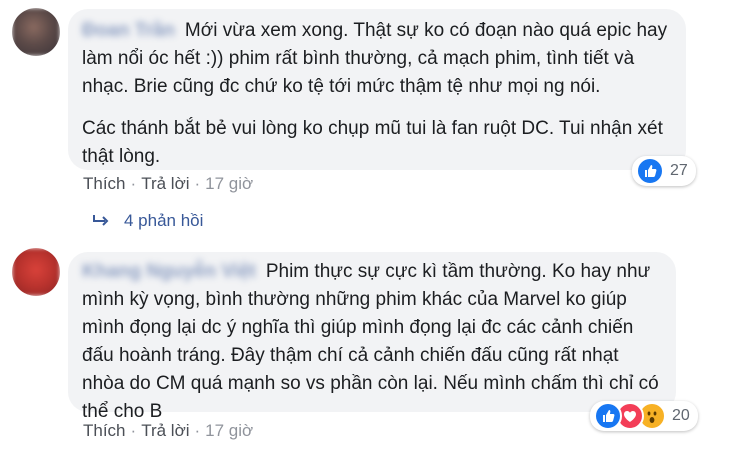  Describe the element at coordinates (644, 416) in the screenshot. I see `reaction-summary: 20` at that location.